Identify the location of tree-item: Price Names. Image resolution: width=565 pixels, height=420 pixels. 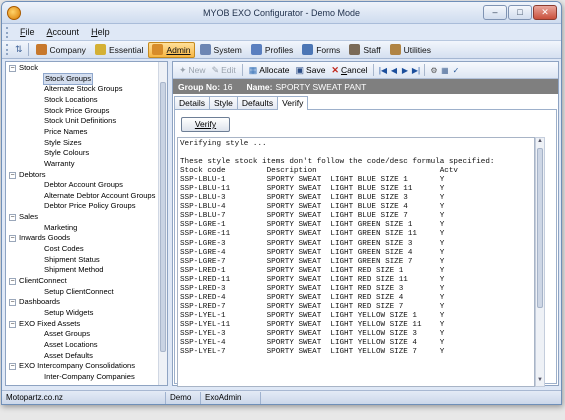
(82, 132).